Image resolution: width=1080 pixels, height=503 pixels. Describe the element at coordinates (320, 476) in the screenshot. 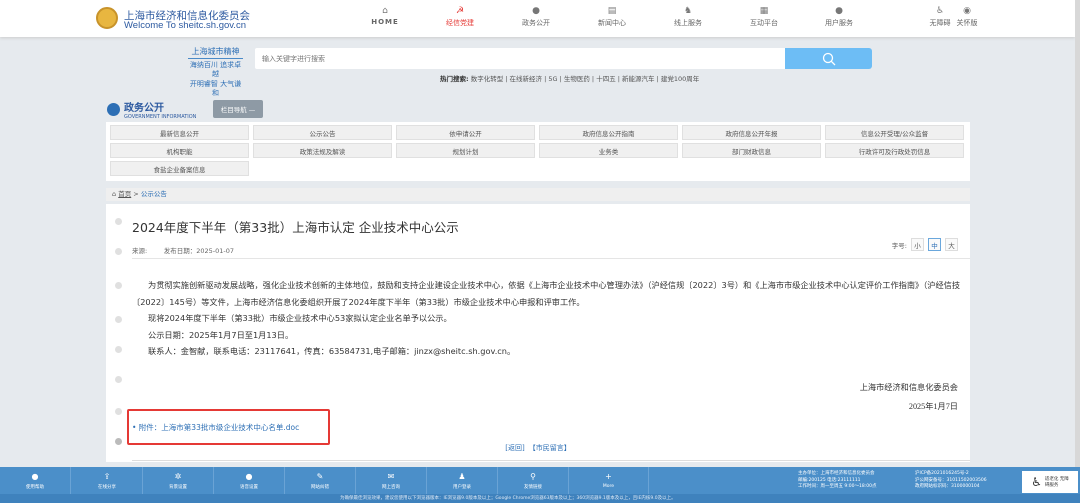

I see `wrench-icon: ✎` at that location.